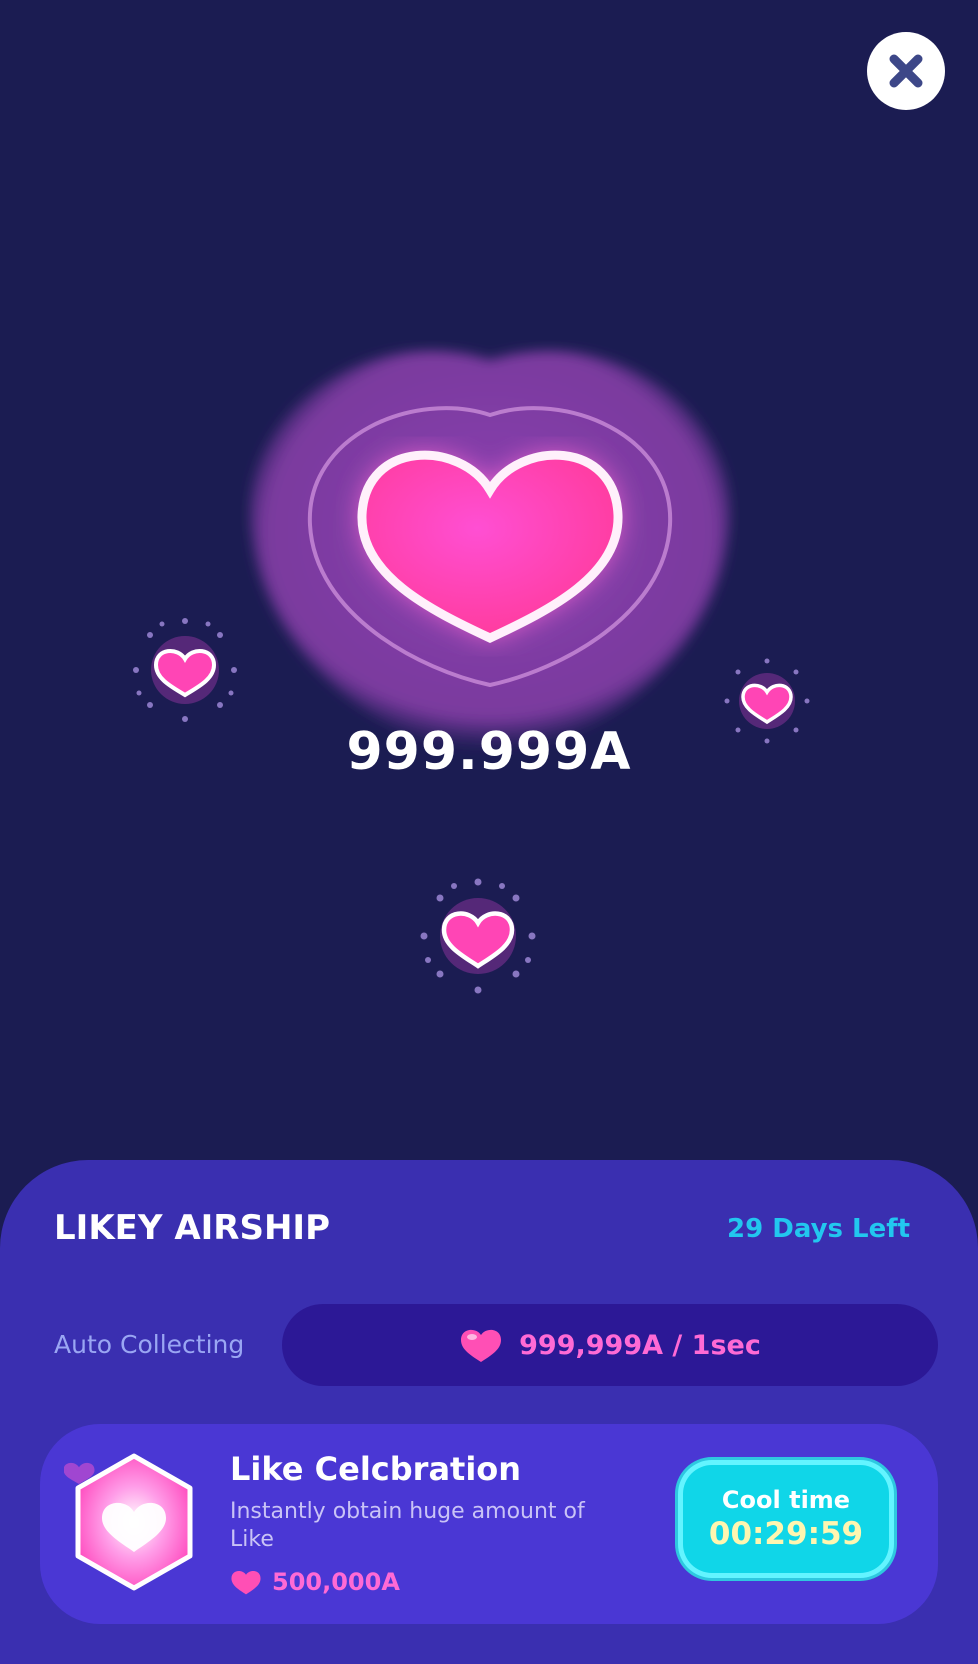 This screenshot has width=978, height=1664. I want to click on cool-time-button: Cool time 00:29:59, so click(786, 1519).